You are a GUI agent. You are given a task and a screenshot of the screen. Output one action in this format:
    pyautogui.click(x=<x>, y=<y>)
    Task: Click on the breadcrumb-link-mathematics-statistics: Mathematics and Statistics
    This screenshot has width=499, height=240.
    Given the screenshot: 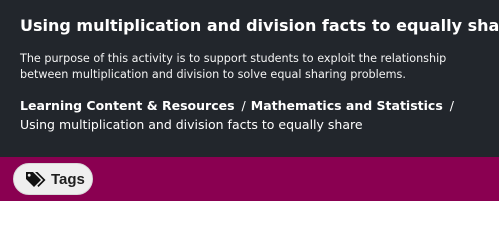 What is the action you would take?
    pyautogui.click(x=347, y=105)
    